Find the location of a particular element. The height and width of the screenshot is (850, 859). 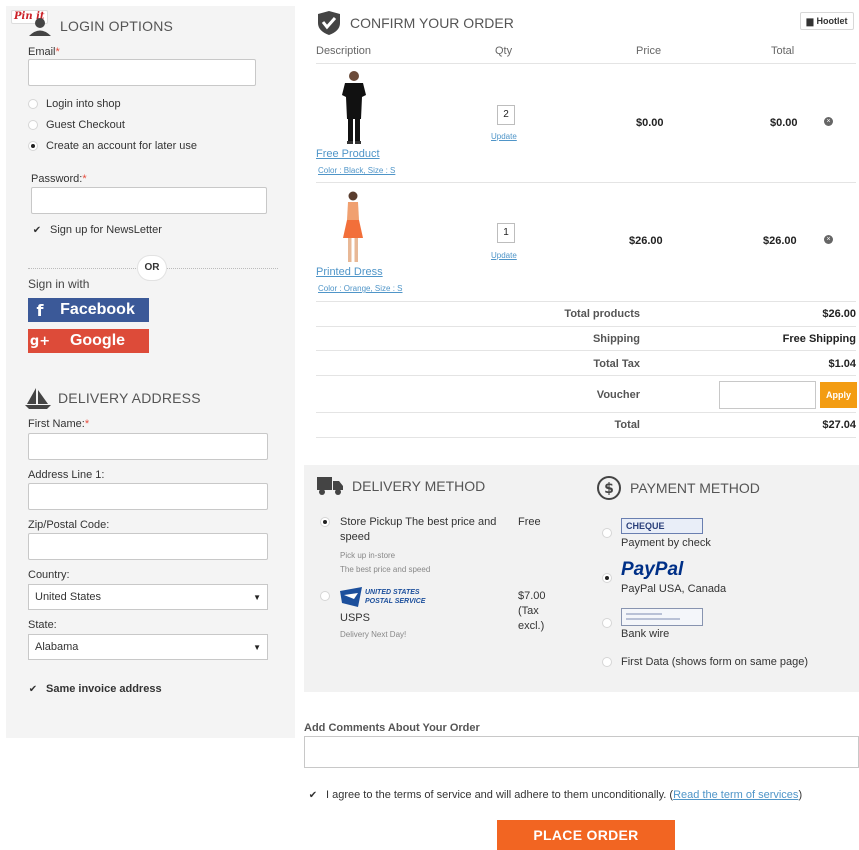

email-input is located at coordinates (142, 72).